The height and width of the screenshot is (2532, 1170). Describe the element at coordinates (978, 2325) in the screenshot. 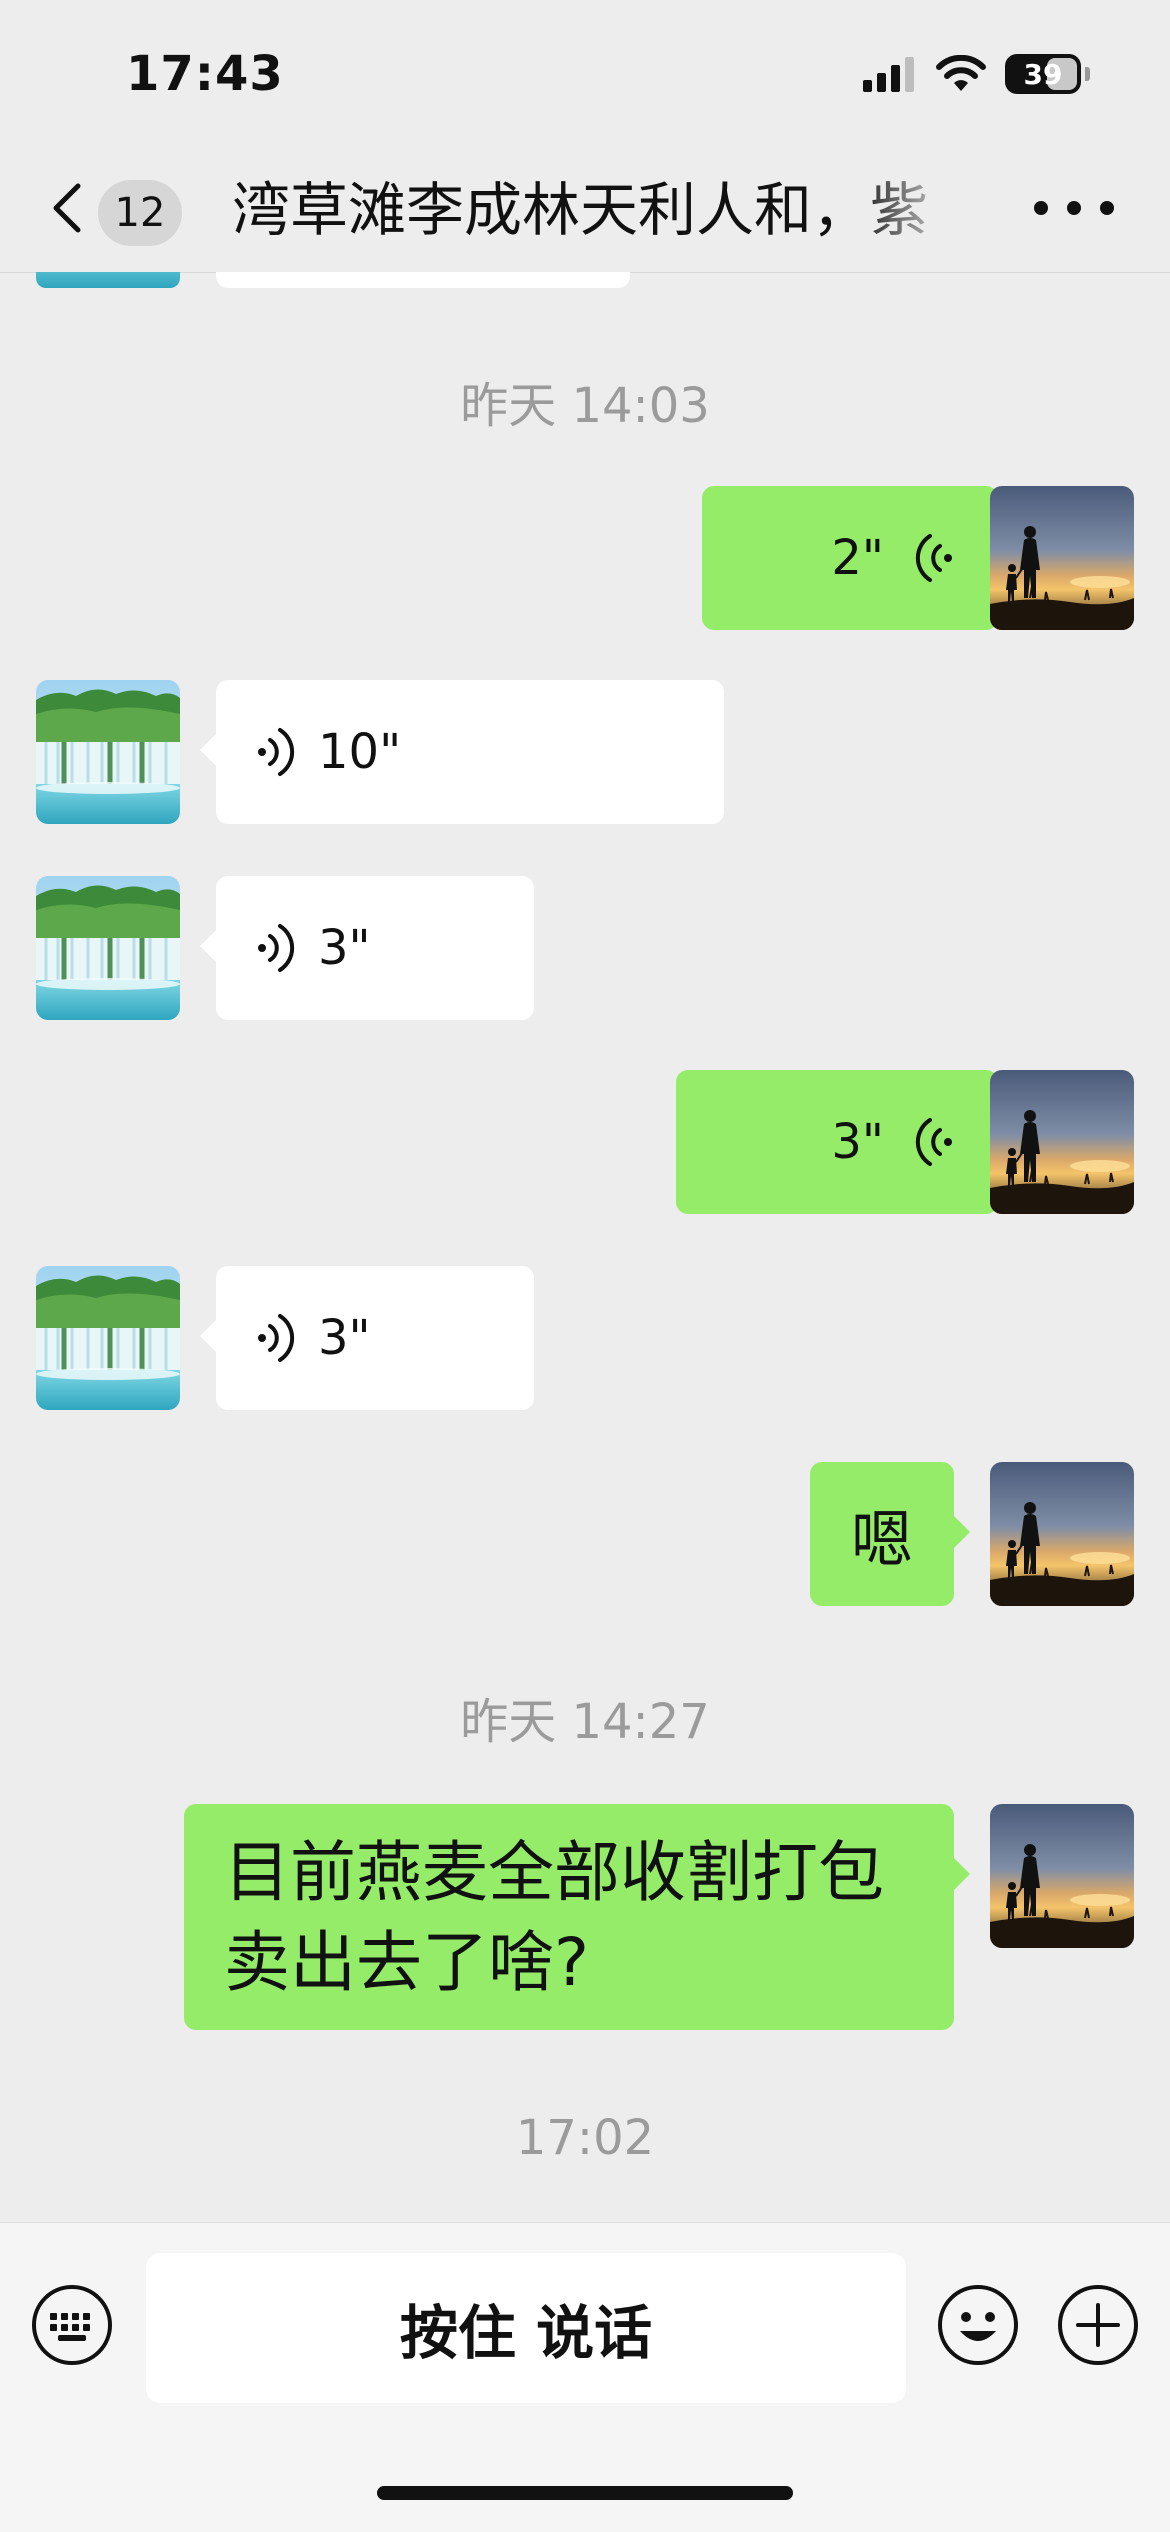

I see `emoji-icon` at that location.